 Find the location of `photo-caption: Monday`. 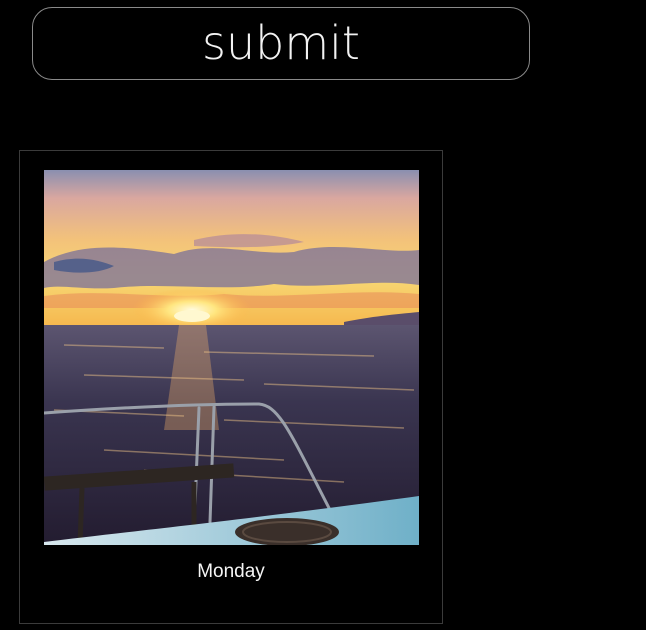

photo-caption: Monday is located at coordinates (231, 571).